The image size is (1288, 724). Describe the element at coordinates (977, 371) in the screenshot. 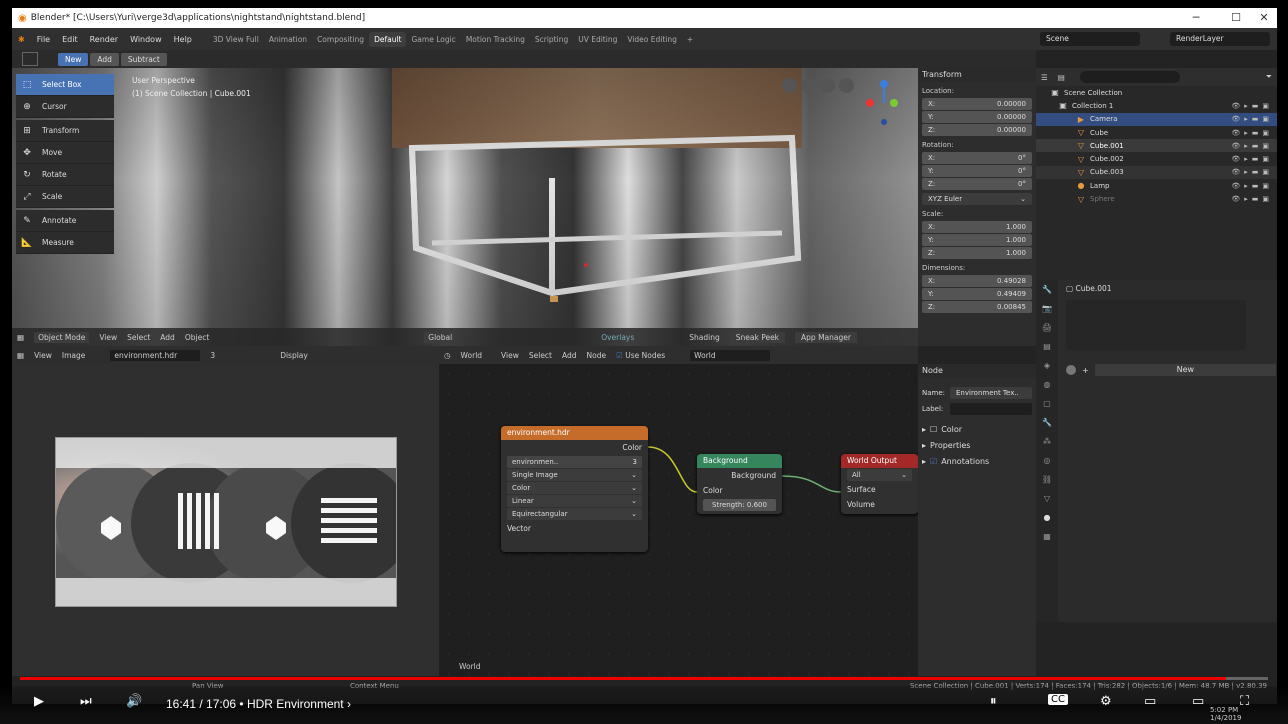

I see `node-panel-header: Node` at that location.